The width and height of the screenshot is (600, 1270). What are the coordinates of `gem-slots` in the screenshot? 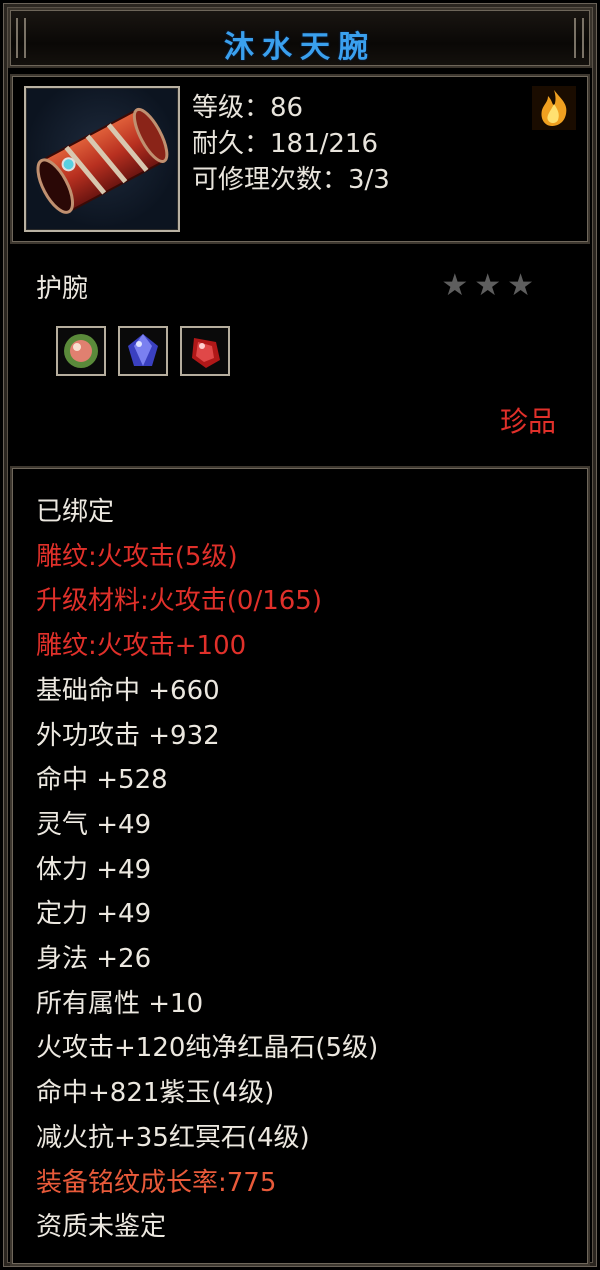 It's located at (143, 351).